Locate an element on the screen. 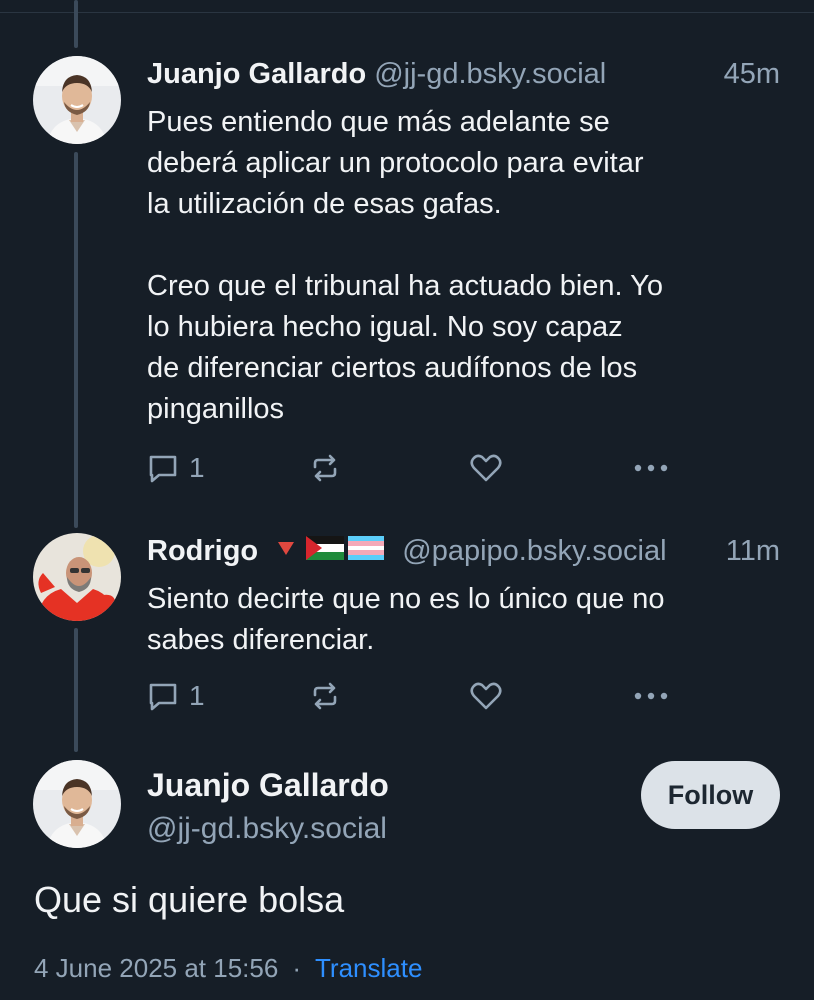 This screenshot has width=814, height=1000. post-time: 45m is located at coordinates (752, 74).